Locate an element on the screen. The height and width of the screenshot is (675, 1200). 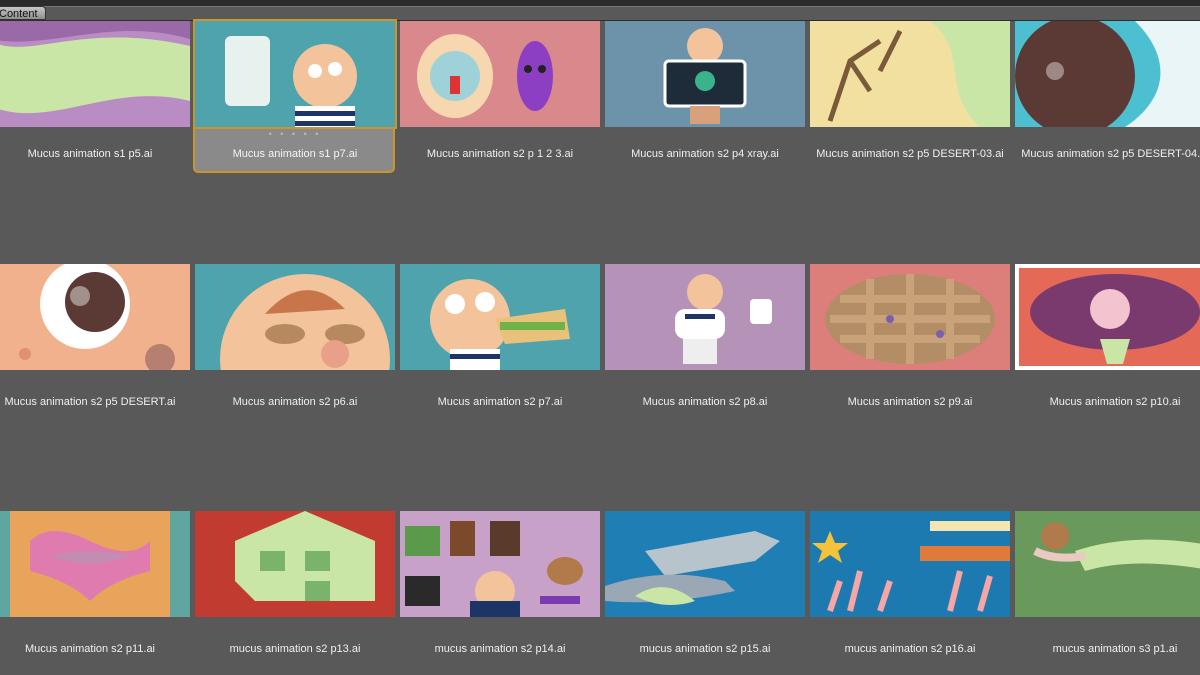
thumbnail-item: mucus animation s3 p1.ai is located at coordinates (1107, 591).